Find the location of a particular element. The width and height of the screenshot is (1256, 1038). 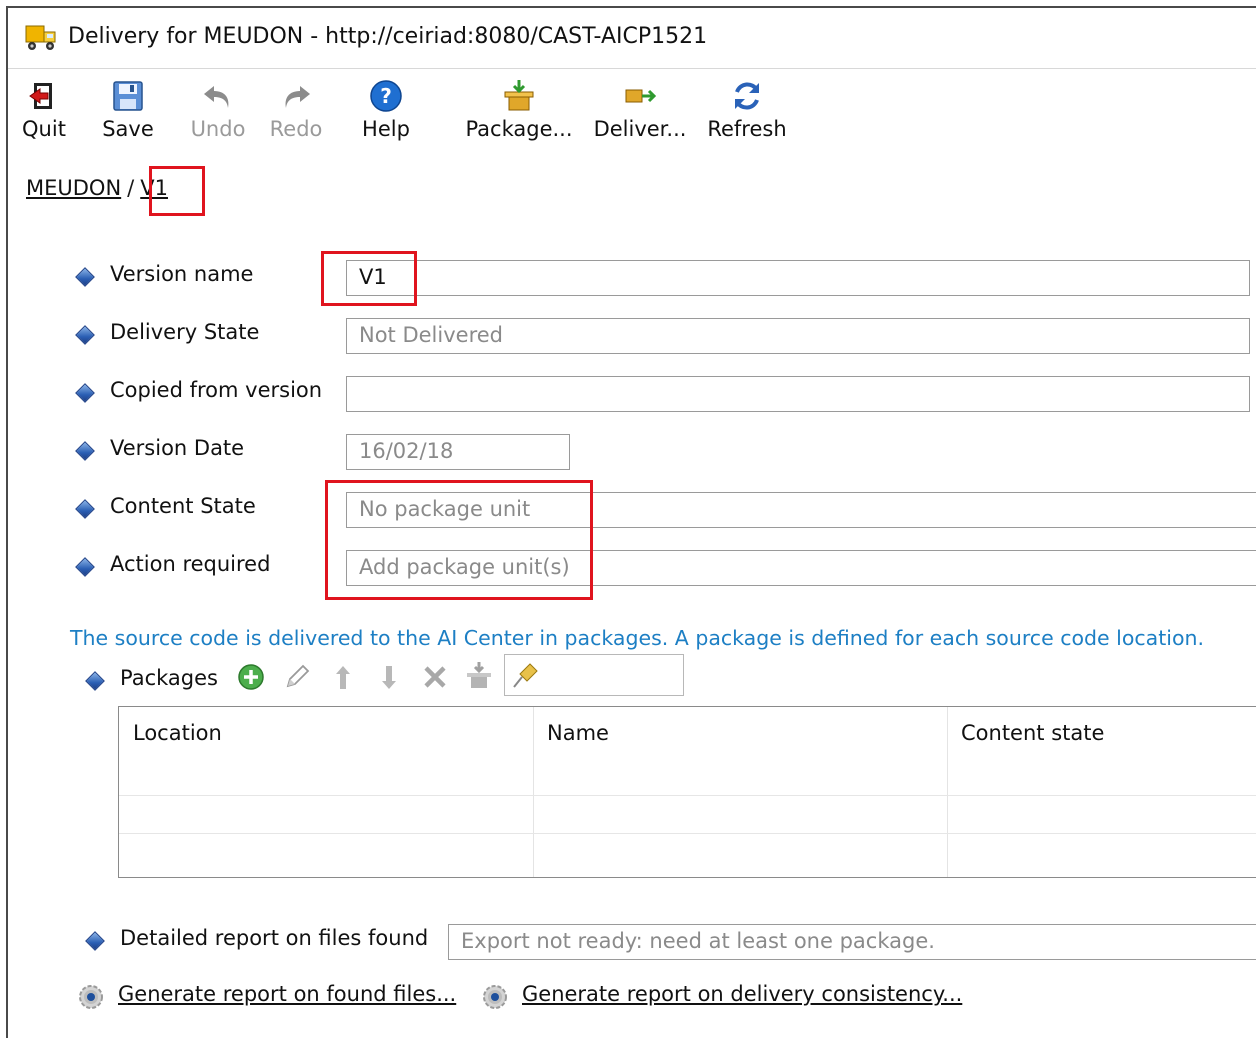

package-icon is located at coordinates (519, 96).